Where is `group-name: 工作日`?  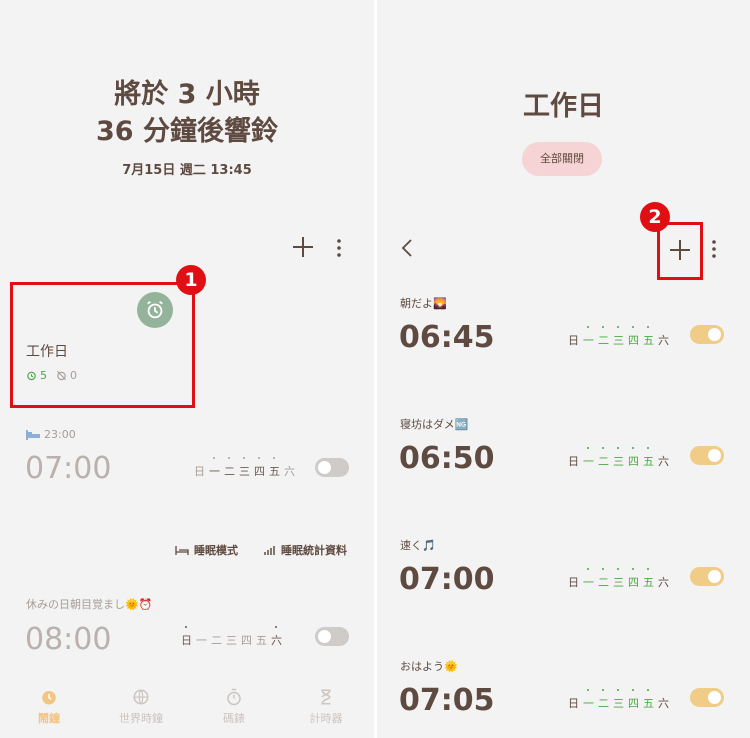
group-name: 工作日 is located at coordinates (47, 352).